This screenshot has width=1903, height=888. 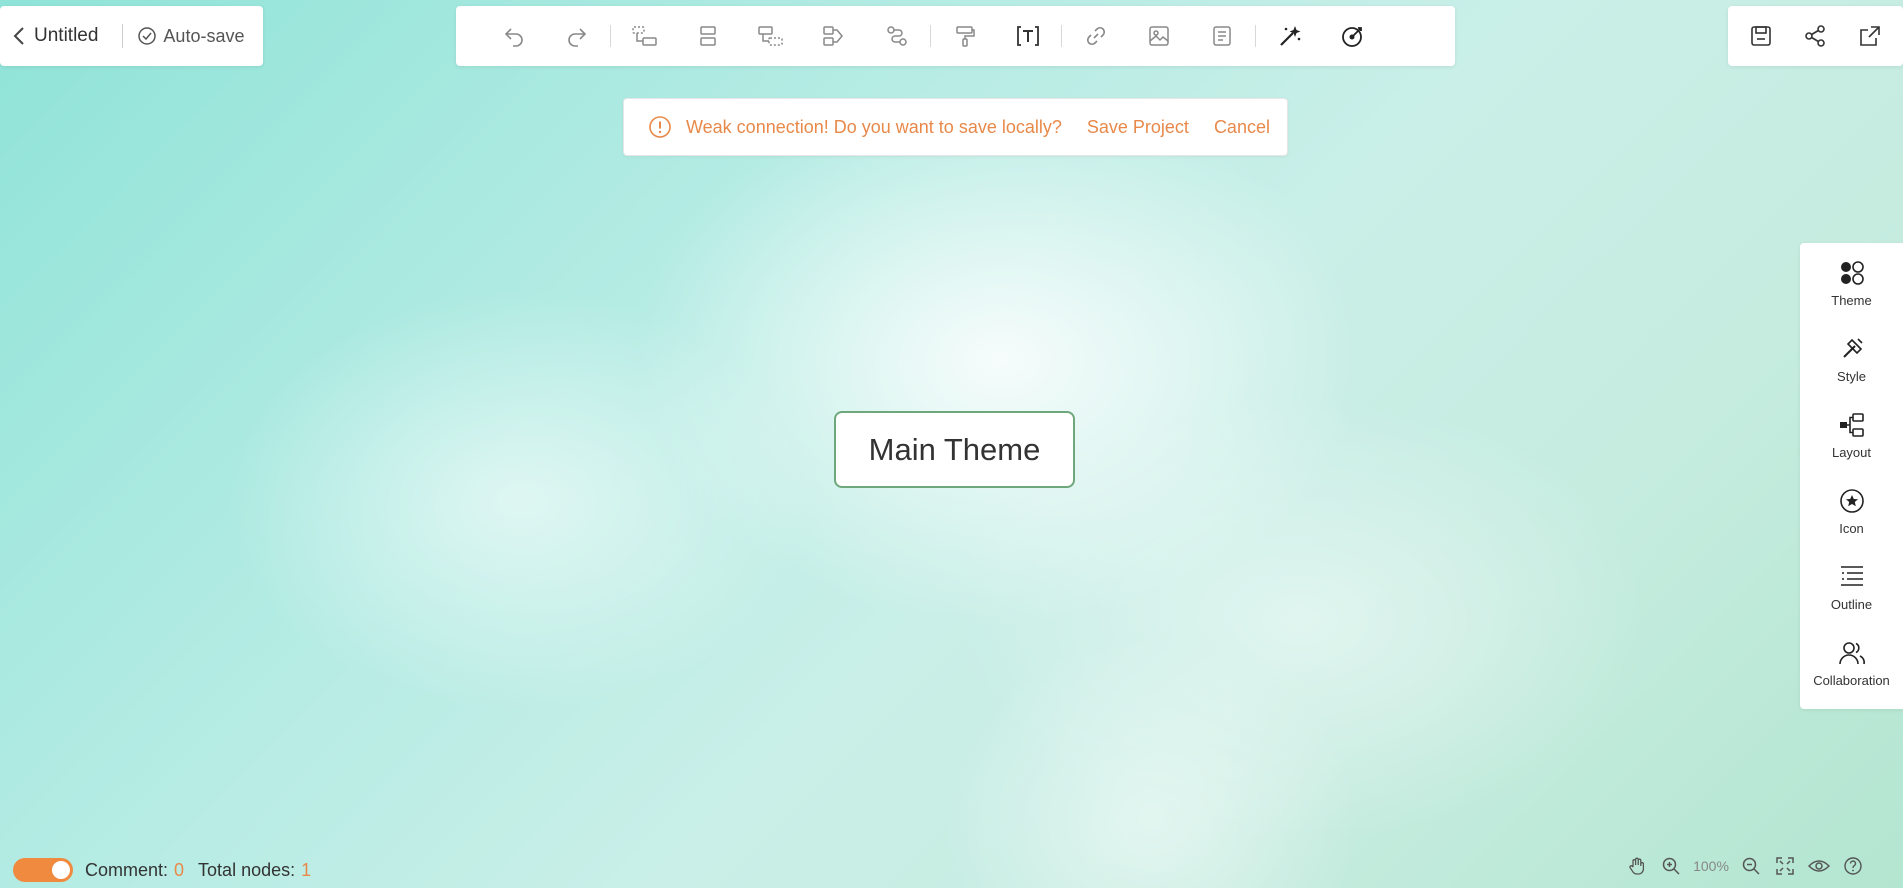 I want to click on hand-icon, so click(x=1637, y=866).